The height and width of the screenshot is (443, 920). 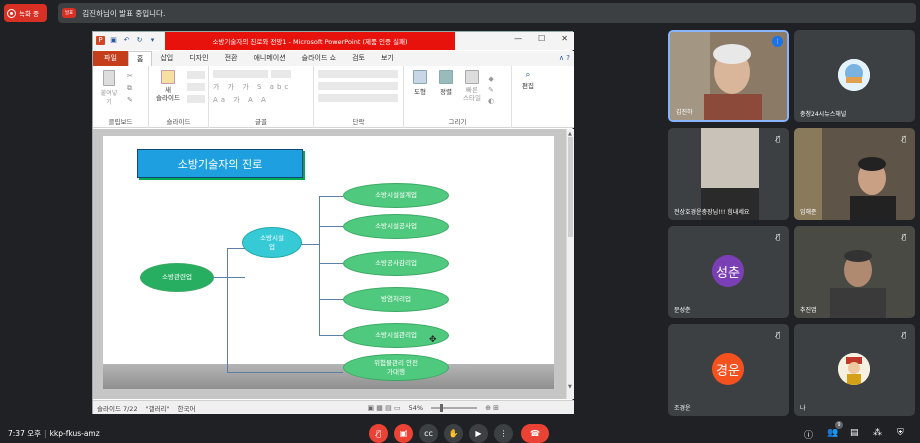 What do you see at coordinates (900, 433) in the screenshot?
I see `host-controls-icon: ⛨` at bounding box center [900, 433].